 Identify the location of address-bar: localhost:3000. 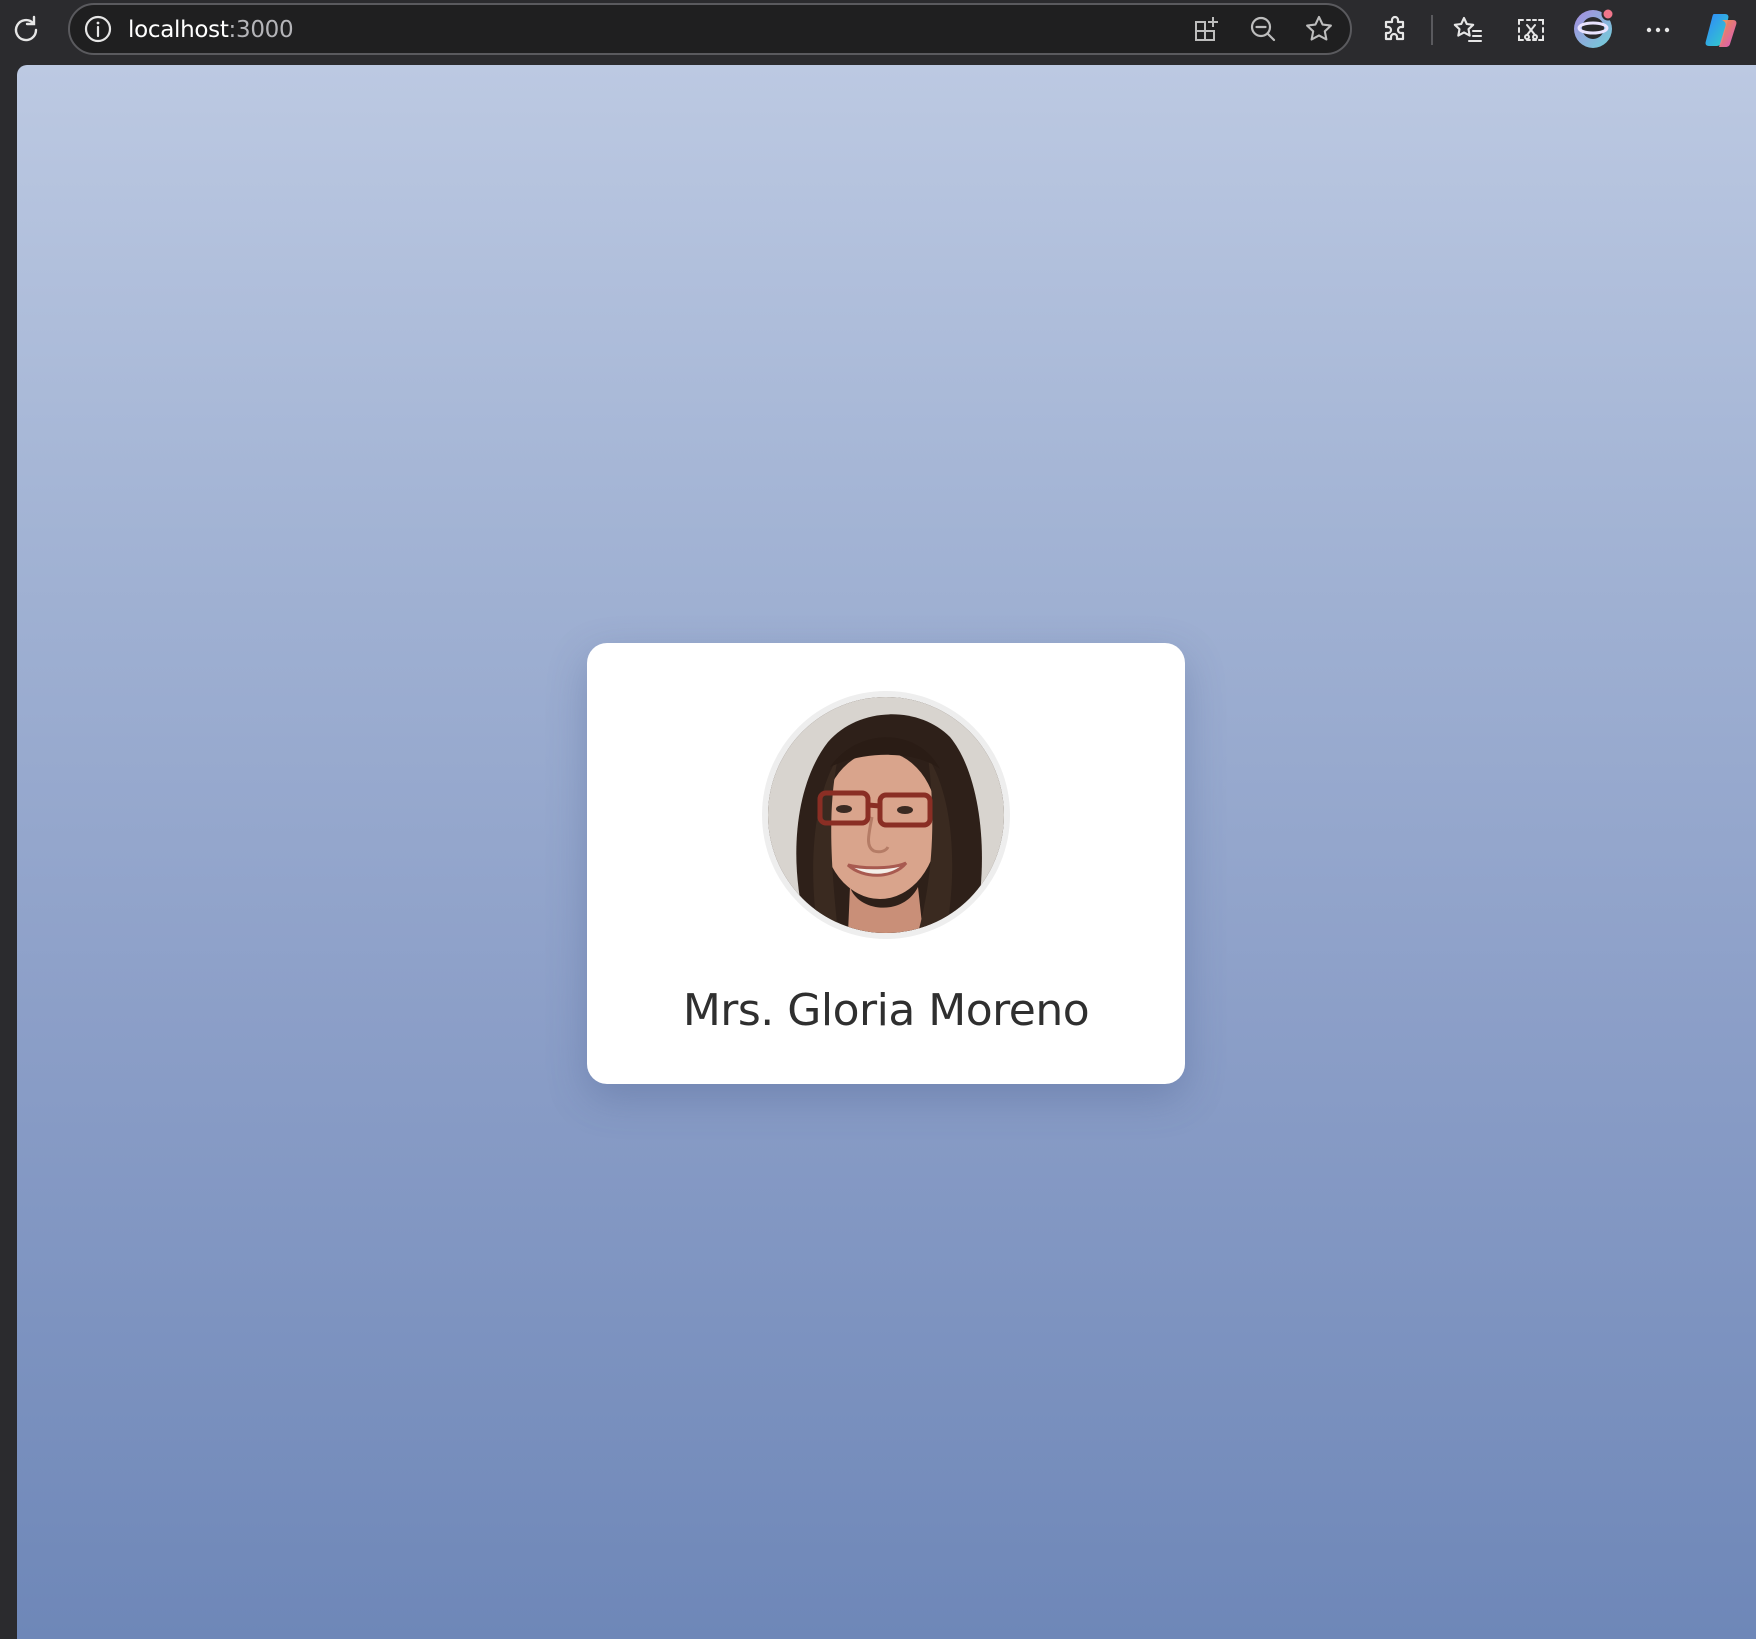
(710, 29).